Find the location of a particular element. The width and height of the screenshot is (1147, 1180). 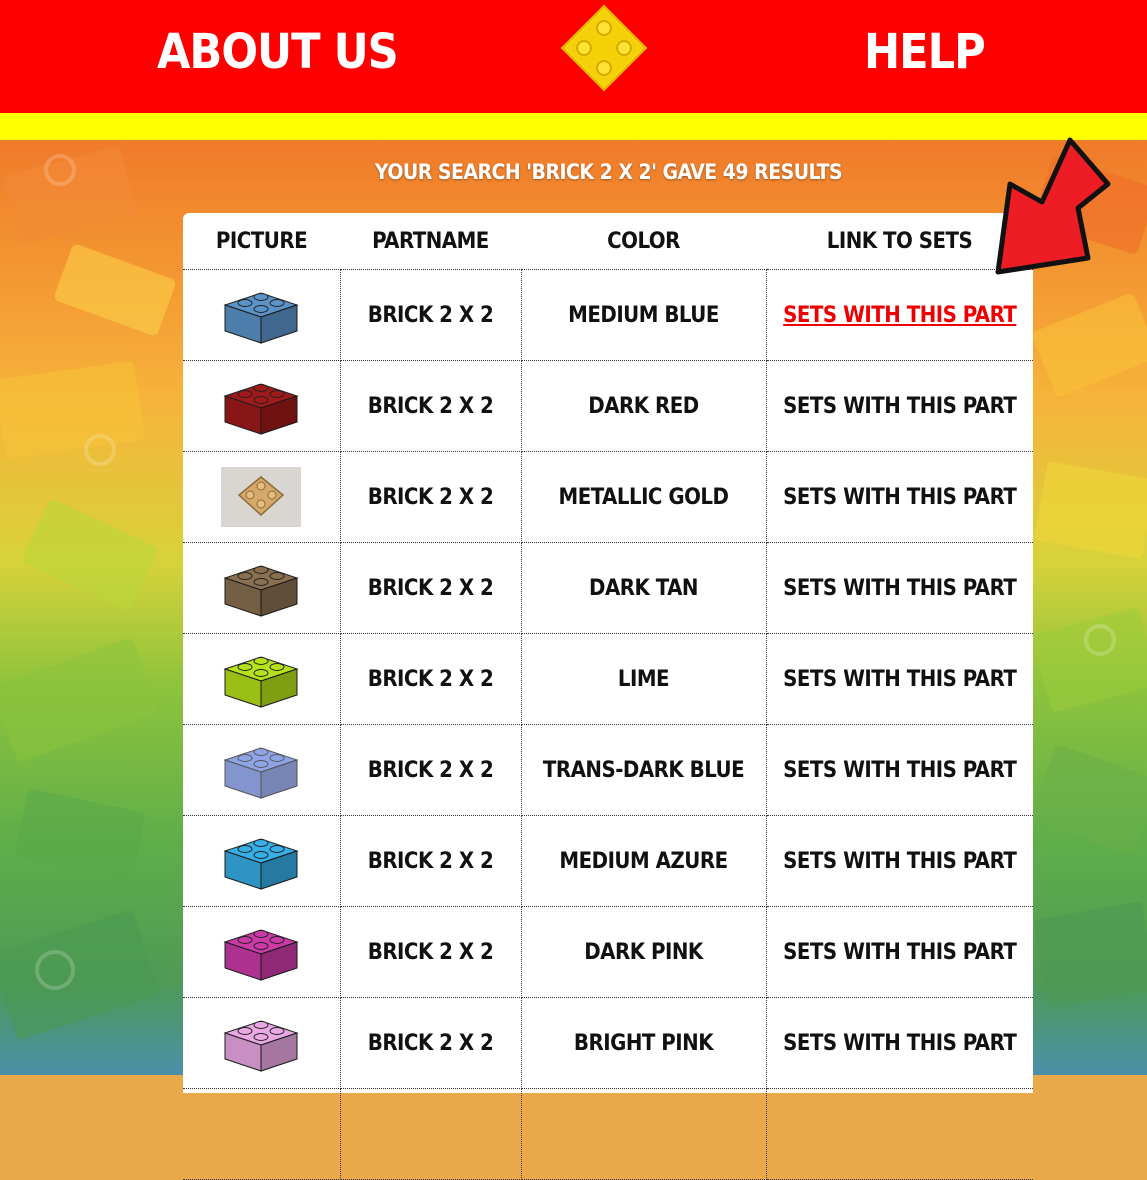

sets-link-cell is located at coordinates (899, 1134).